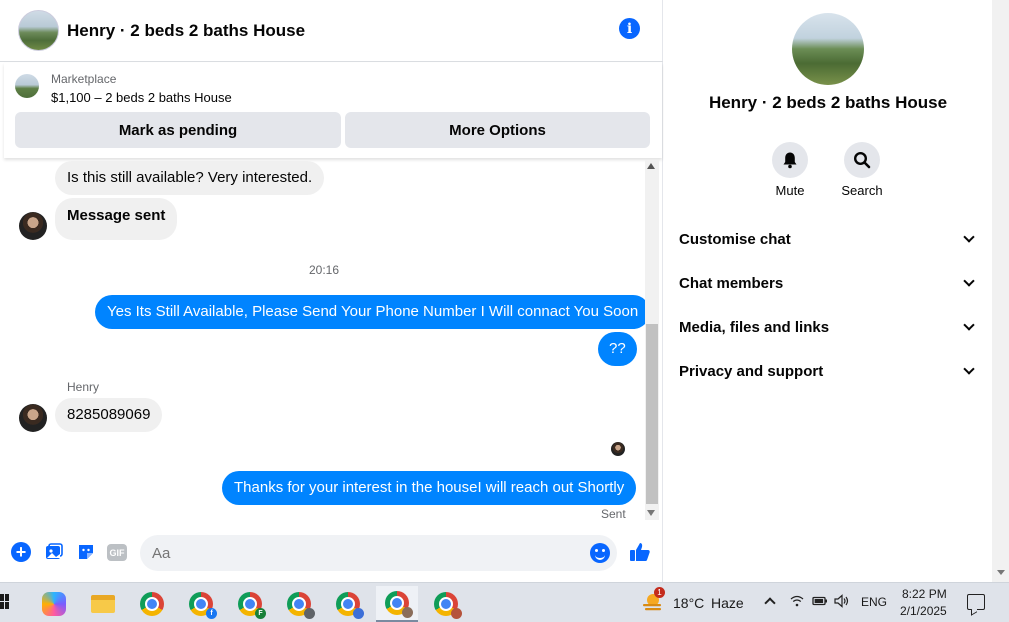  Describe the element at coordinates (976, 602) in the screenshot. I see `notification-icon` at that location.